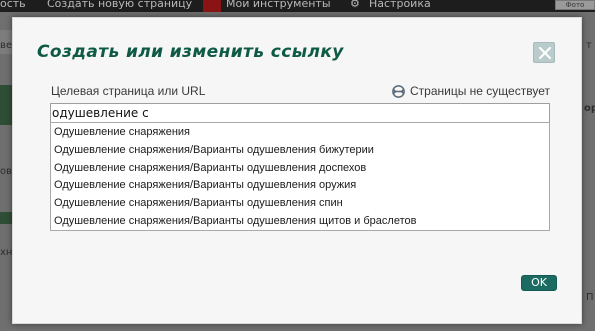  Describe the element at coordinates (539, 283) in the screenshot. I see `ok-button: OK` at that location.